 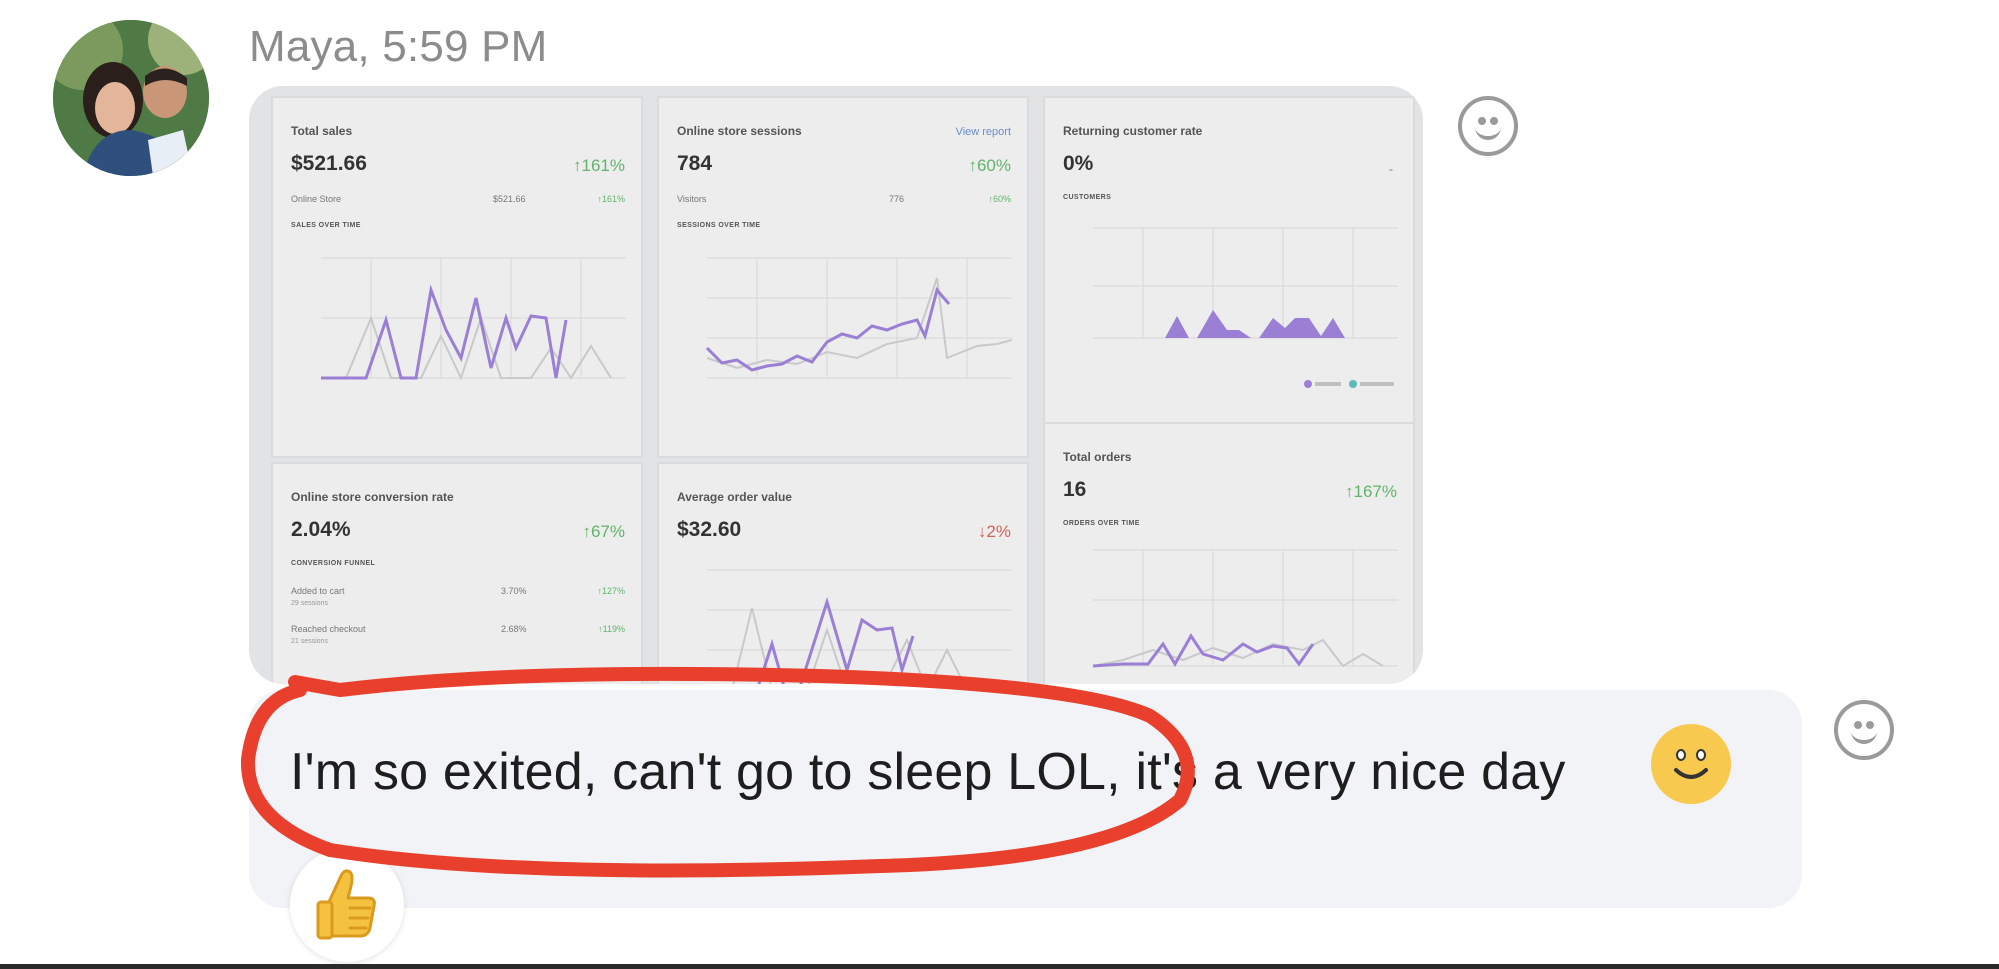 I want to click on row-label: Online Store, so click(x=316, y=199).